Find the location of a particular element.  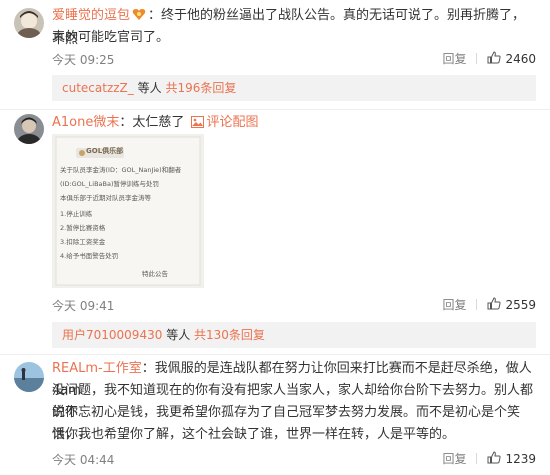

comment-username: 爱睡觉的逗包 is located at coordinates (91, 15).